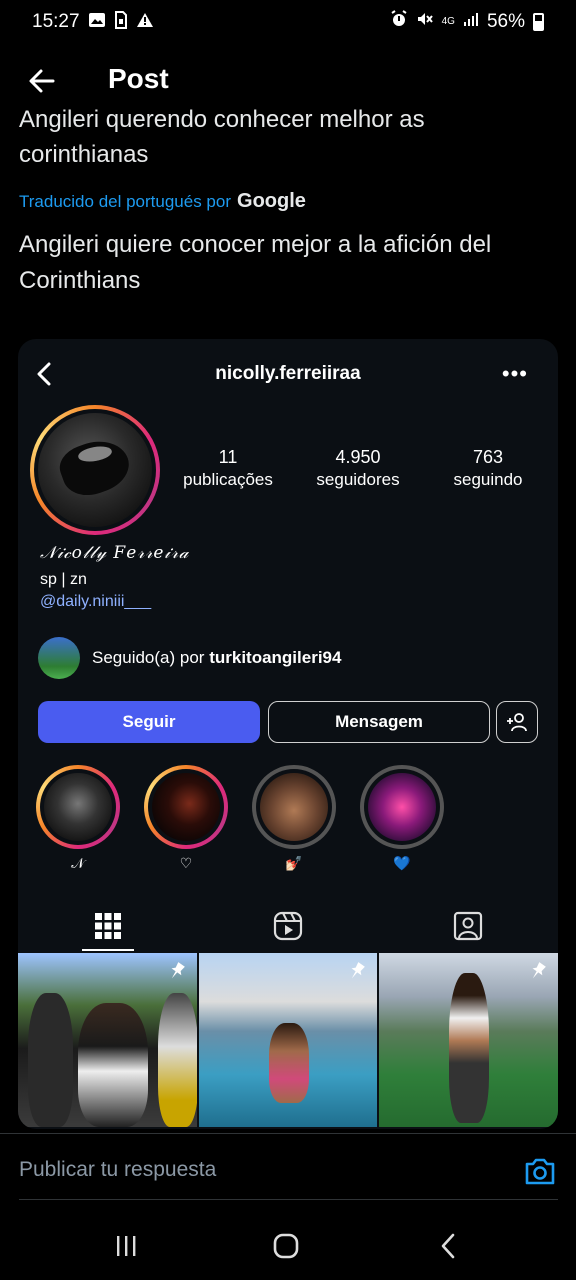 This screenshot has width=576, height=1280. What do you see at coordinates (115, 553) in the screenshot?
I see `ig-display-name: 𝒩𝒾𝒸𝑜𝓁𝓁𝓎 𝐹𝑒𝓇𝓇𝑒𝒾𝓇𝒶` at bounding box center [115, 553].